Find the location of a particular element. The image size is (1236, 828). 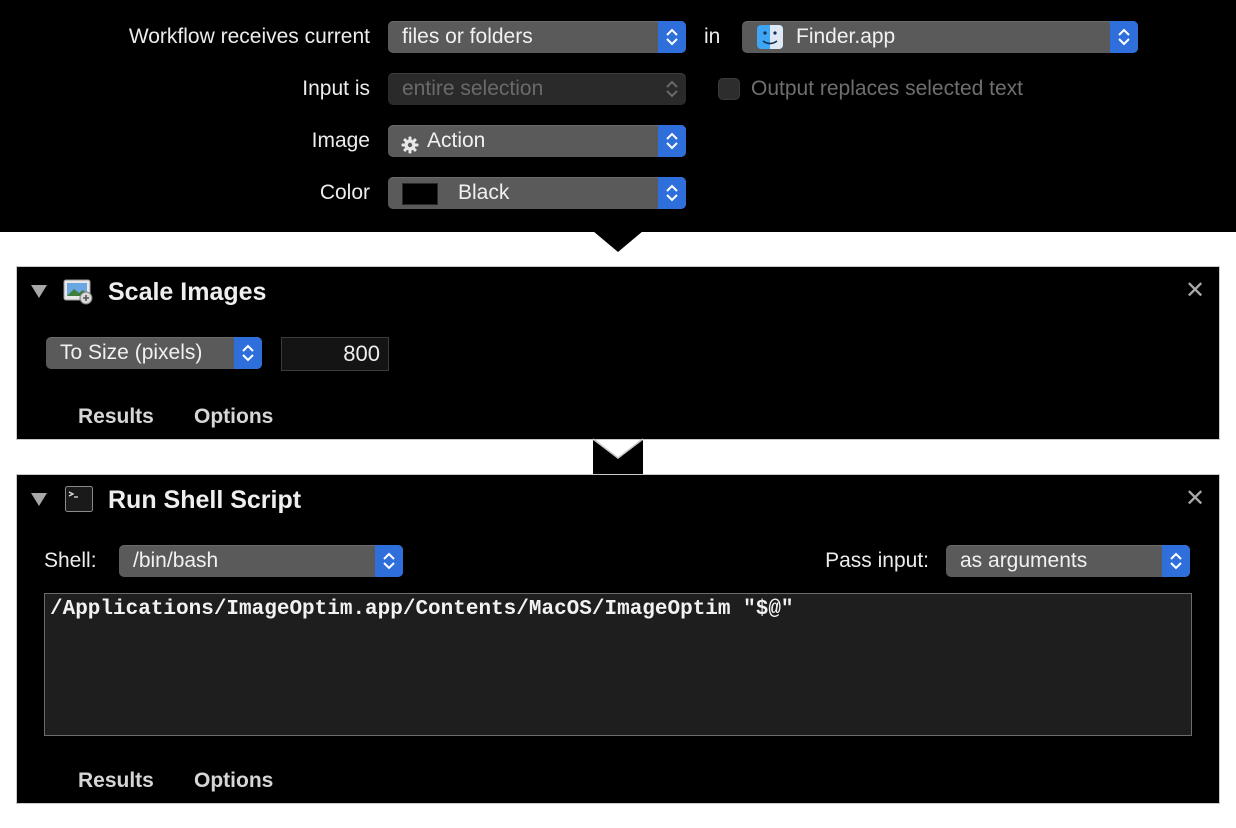

receives-value: files or folders is located at coordinates (467, 36).